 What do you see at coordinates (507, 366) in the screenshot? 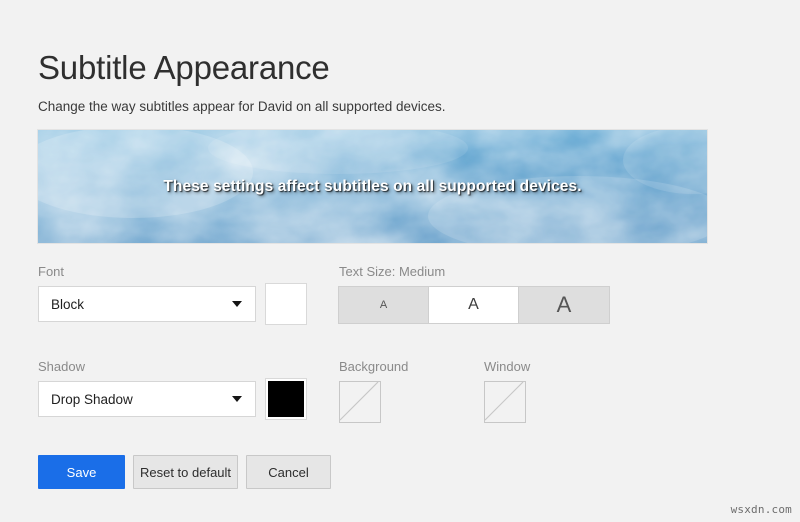
I see `window-label: Window` at bounding box center [507, 366].